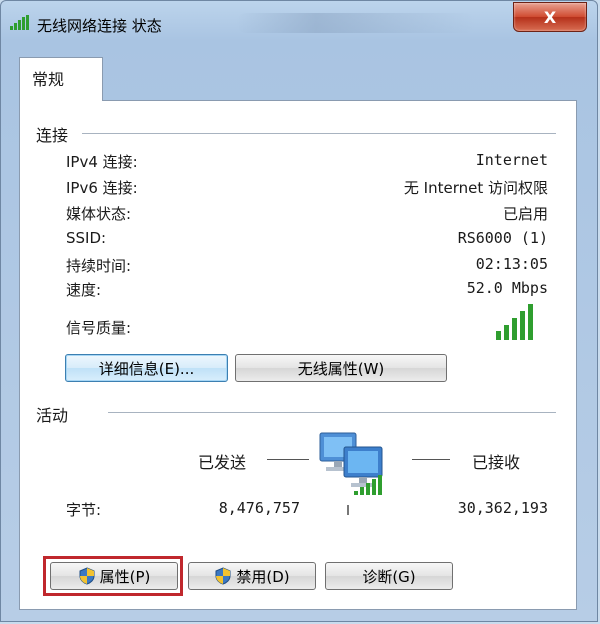 This screenshot has width=600, height=624. I want to click on close-button: X, so click(550, 17).